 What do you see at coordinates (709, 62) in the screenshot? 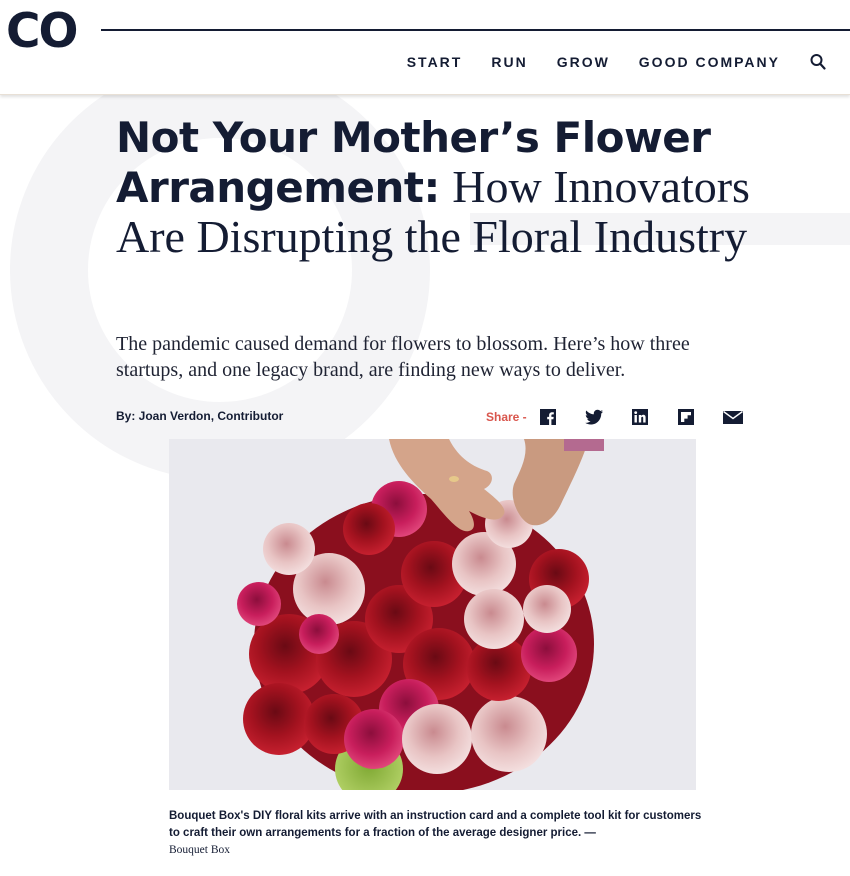
I see `nav-item-good-company: GOOD COMPANY` at bounding box center [709, 62].